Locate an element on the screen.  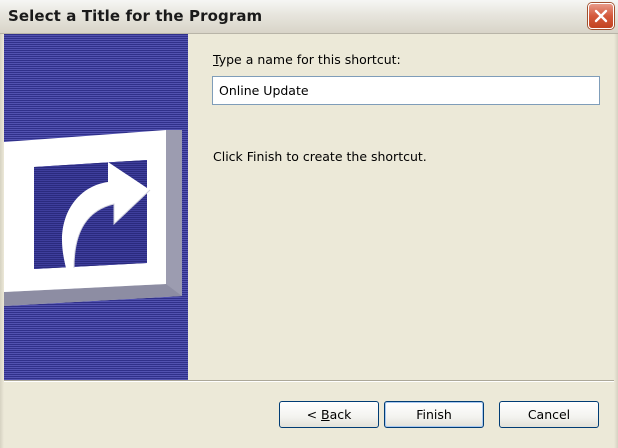
wizard-footer: < Back Finish Cancel is located at coordinates (309, 415).